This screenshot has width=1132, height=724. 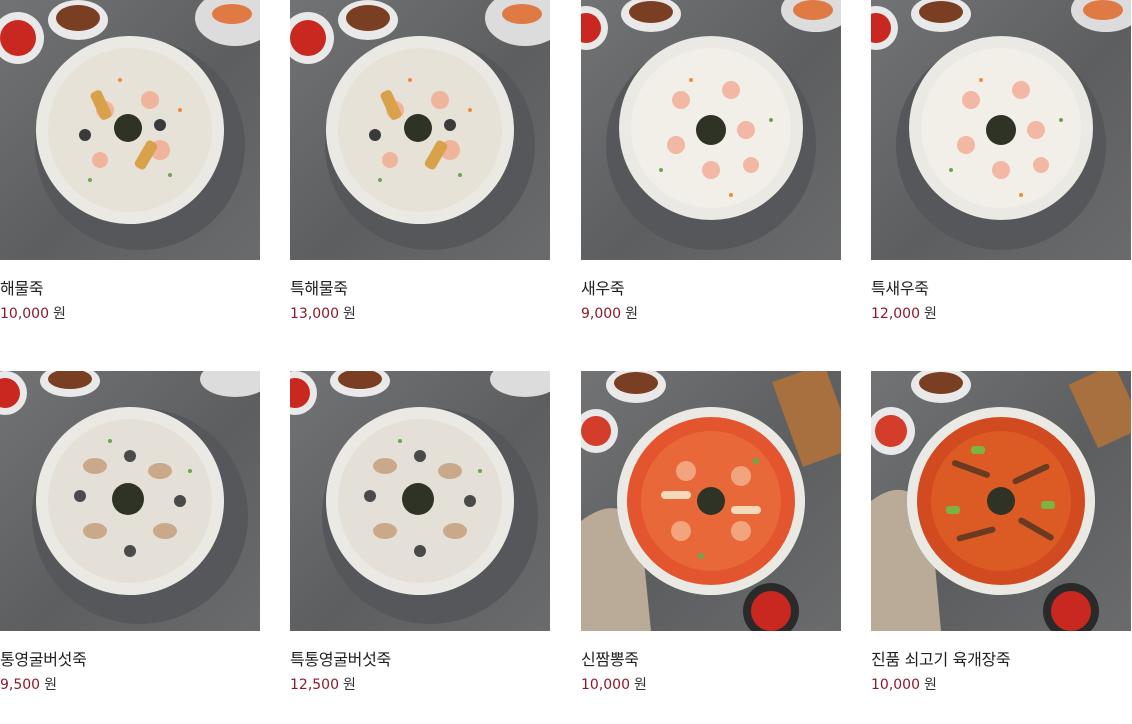 What do you see at coordinates (420, 130) in the screenshot?
I see `special-seafood-porridge-image` at bounding box center [420, 130].